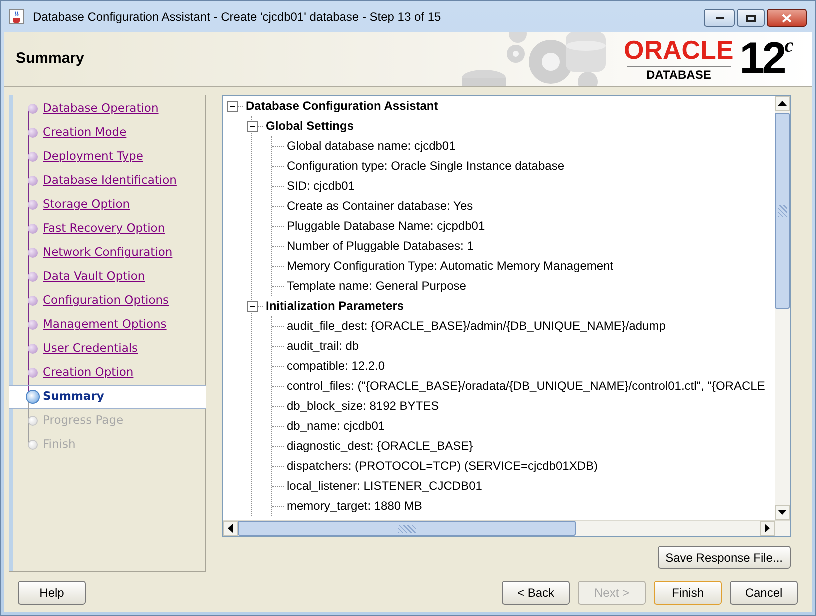 The height and width of the screenshot is (616, 816). I want to click on step-item: Storage Option, so click(107, 205).